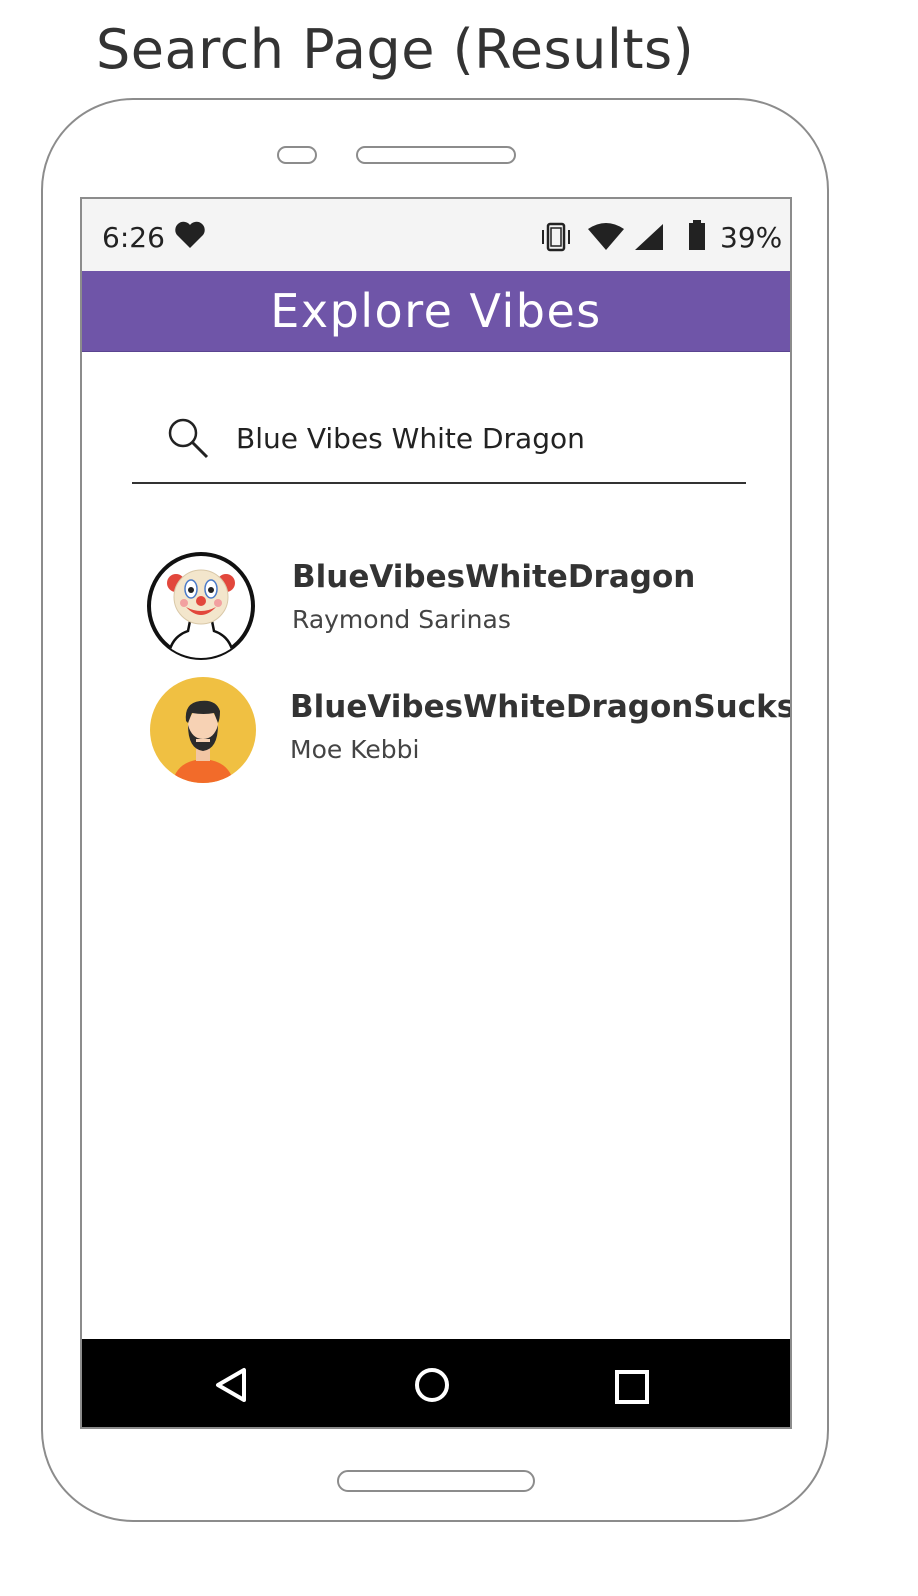 The width and height of the screenshot is (918, 1596). What do you see at coordinates (606, 239) in the screenshot?
I see `wifi-icon` at bounding box center [606, 239].